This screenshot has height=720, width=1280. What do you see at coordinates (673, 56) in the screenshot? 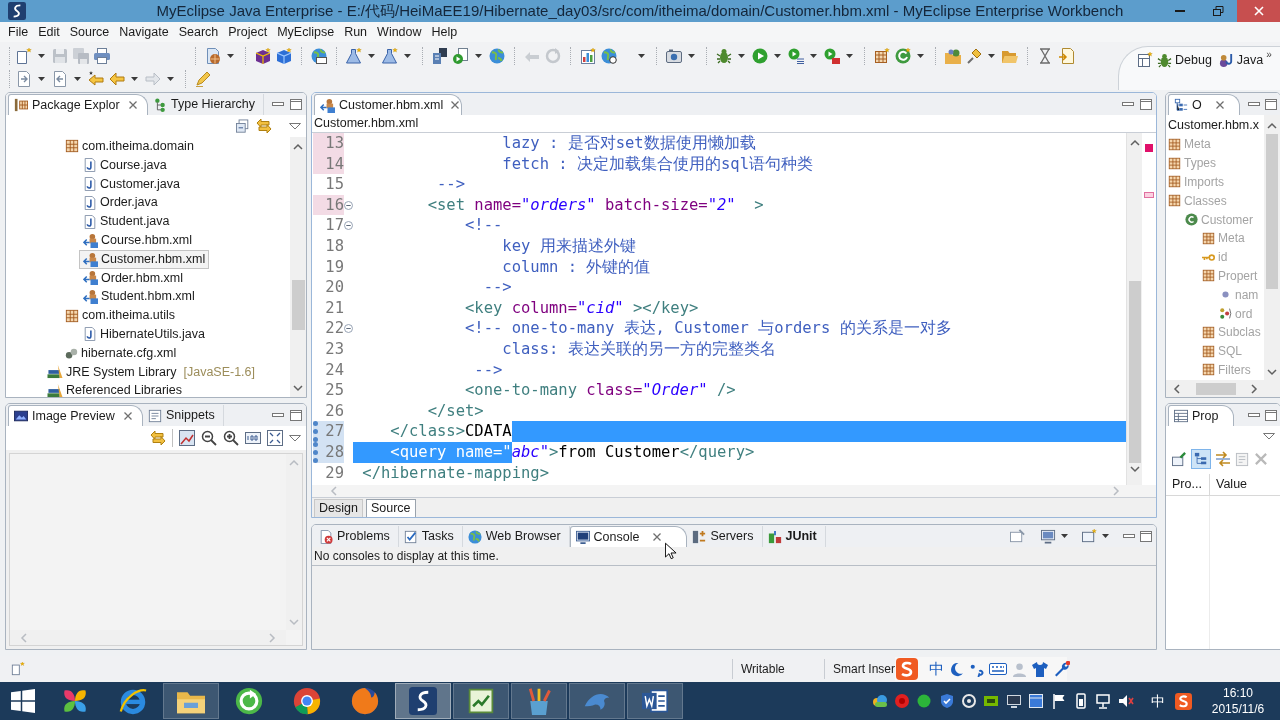
I see `camera-icon` at bounding box center [673, 56].